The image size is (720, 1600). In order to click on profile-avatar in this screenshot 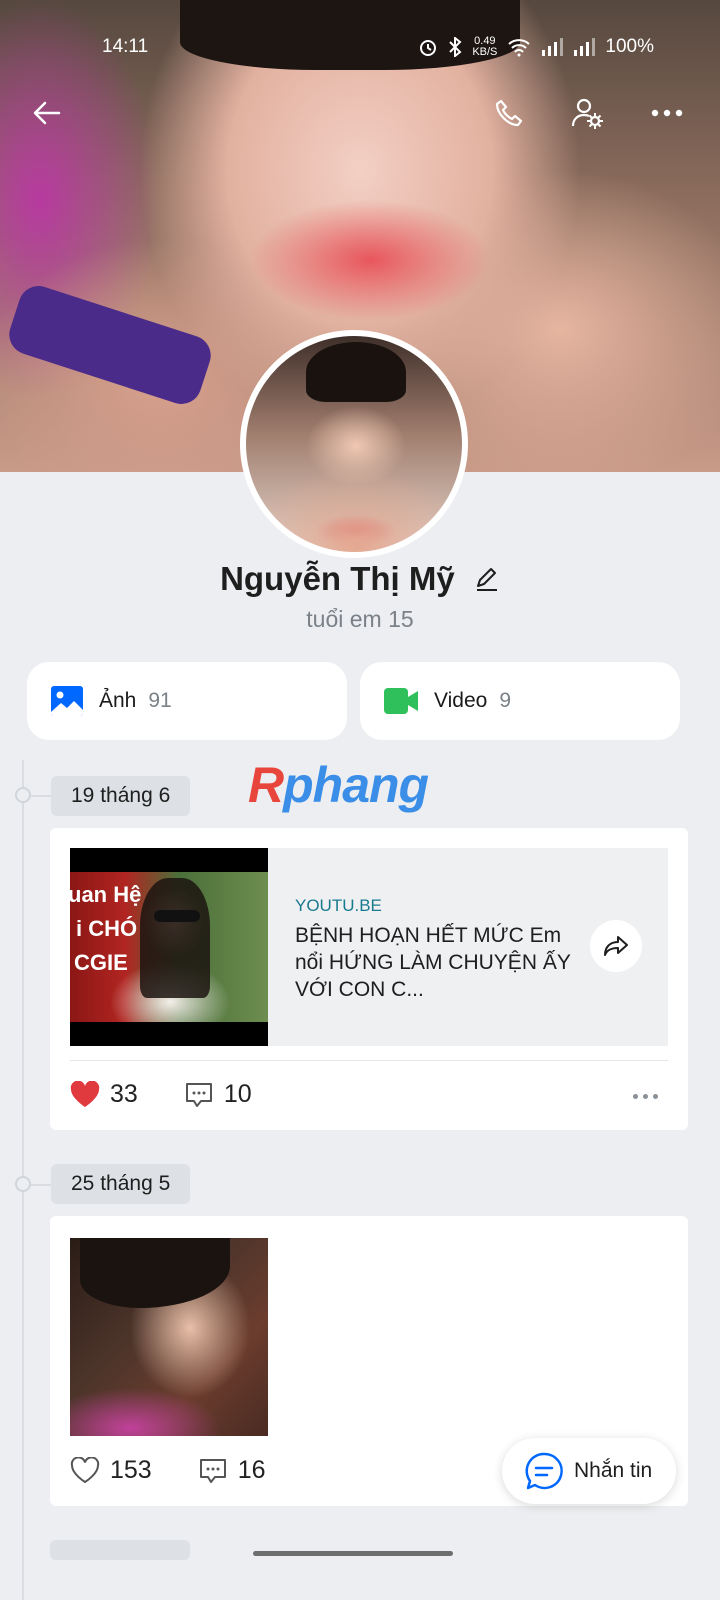, I will do `click(354, 444)`.